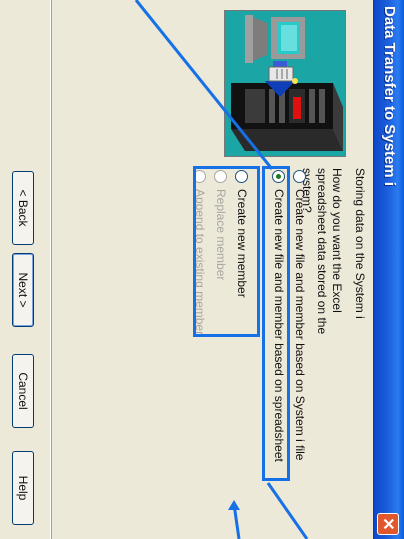  I want to click on cancel-button: Cancel, so click(23, 391).